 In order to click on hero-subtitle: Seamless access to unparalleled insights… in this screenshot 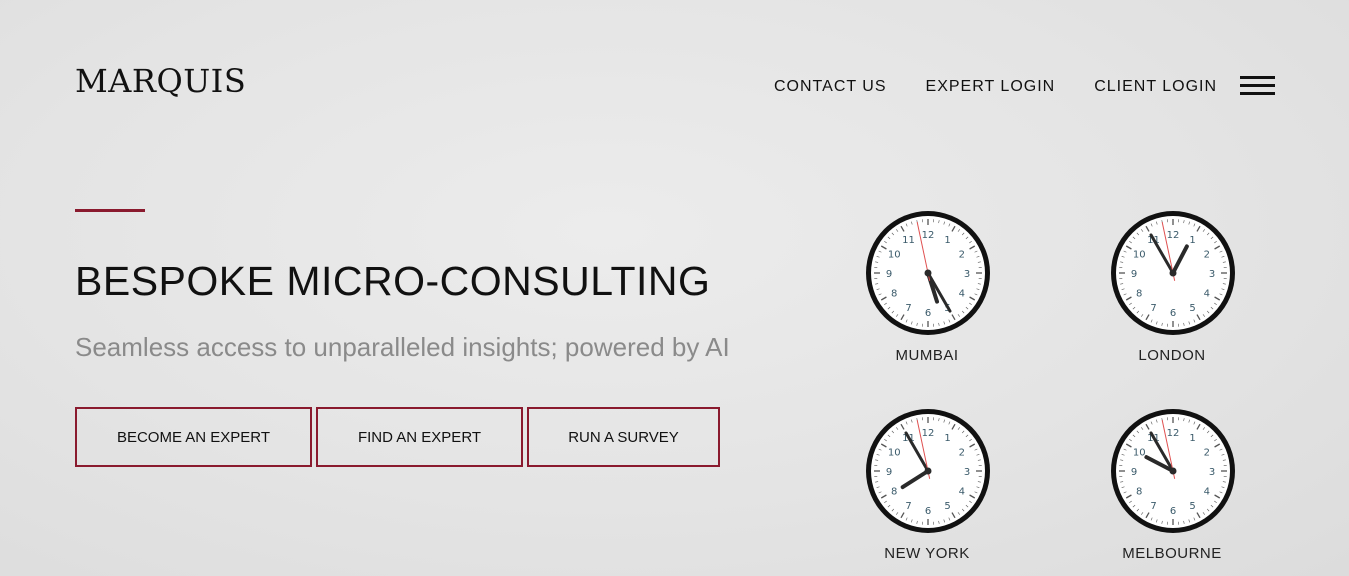, I will do `click(402, 347)`.